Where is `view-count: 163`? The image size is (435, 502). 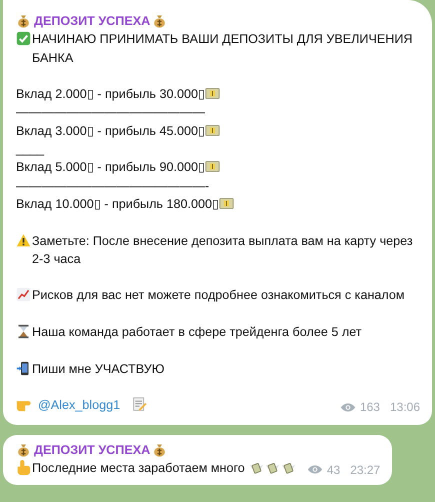 view-count: 163 is located at coordinates (370, 407).